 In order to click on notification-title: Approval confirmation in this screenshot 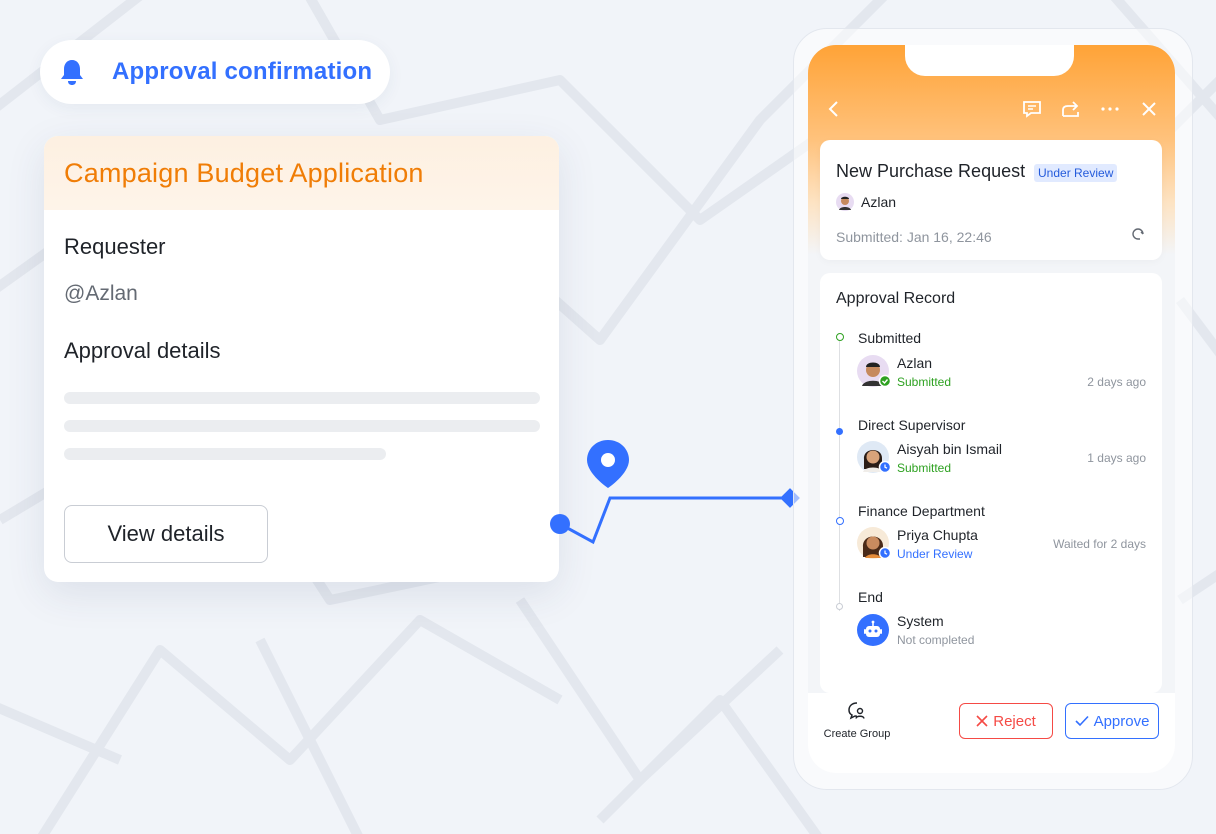, I will do `click(242, 71)`.